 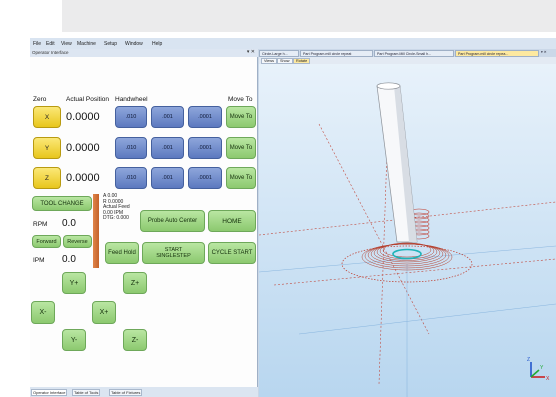 What do you see at coordinates (74, 340) in the screenshot?
I see `jog-y-minus-button: Y-` at bounding box center [74, 340].